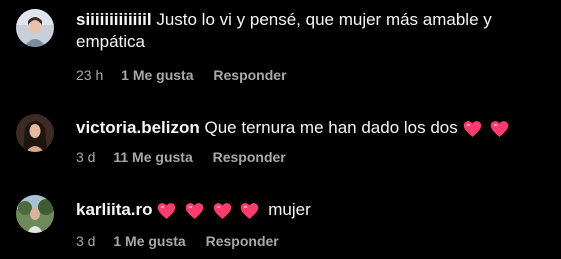  I want to click on comment-meta: 3 d 11 Me gusta Responder, so click(181, 157).